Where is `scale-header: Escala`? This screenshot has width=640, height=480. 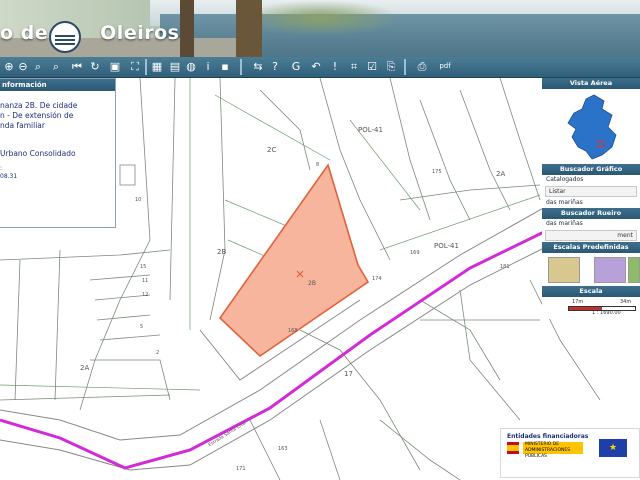
scale-header: Escala is located at coordinates (591, 291).